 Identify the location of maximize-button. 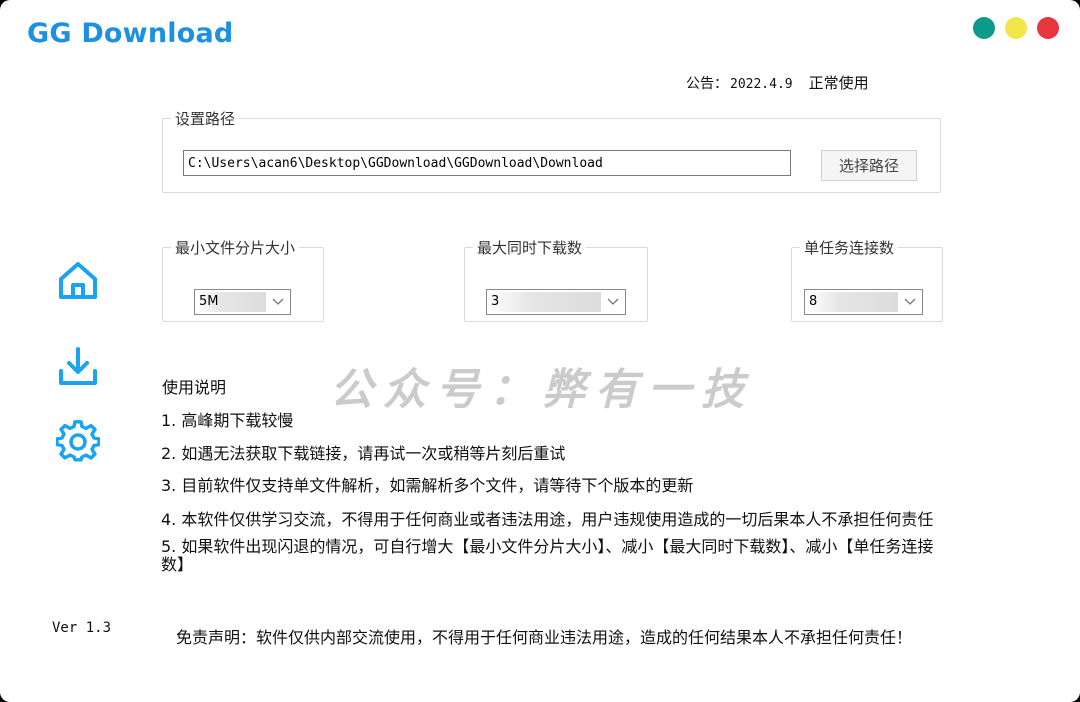
(1016, 28).